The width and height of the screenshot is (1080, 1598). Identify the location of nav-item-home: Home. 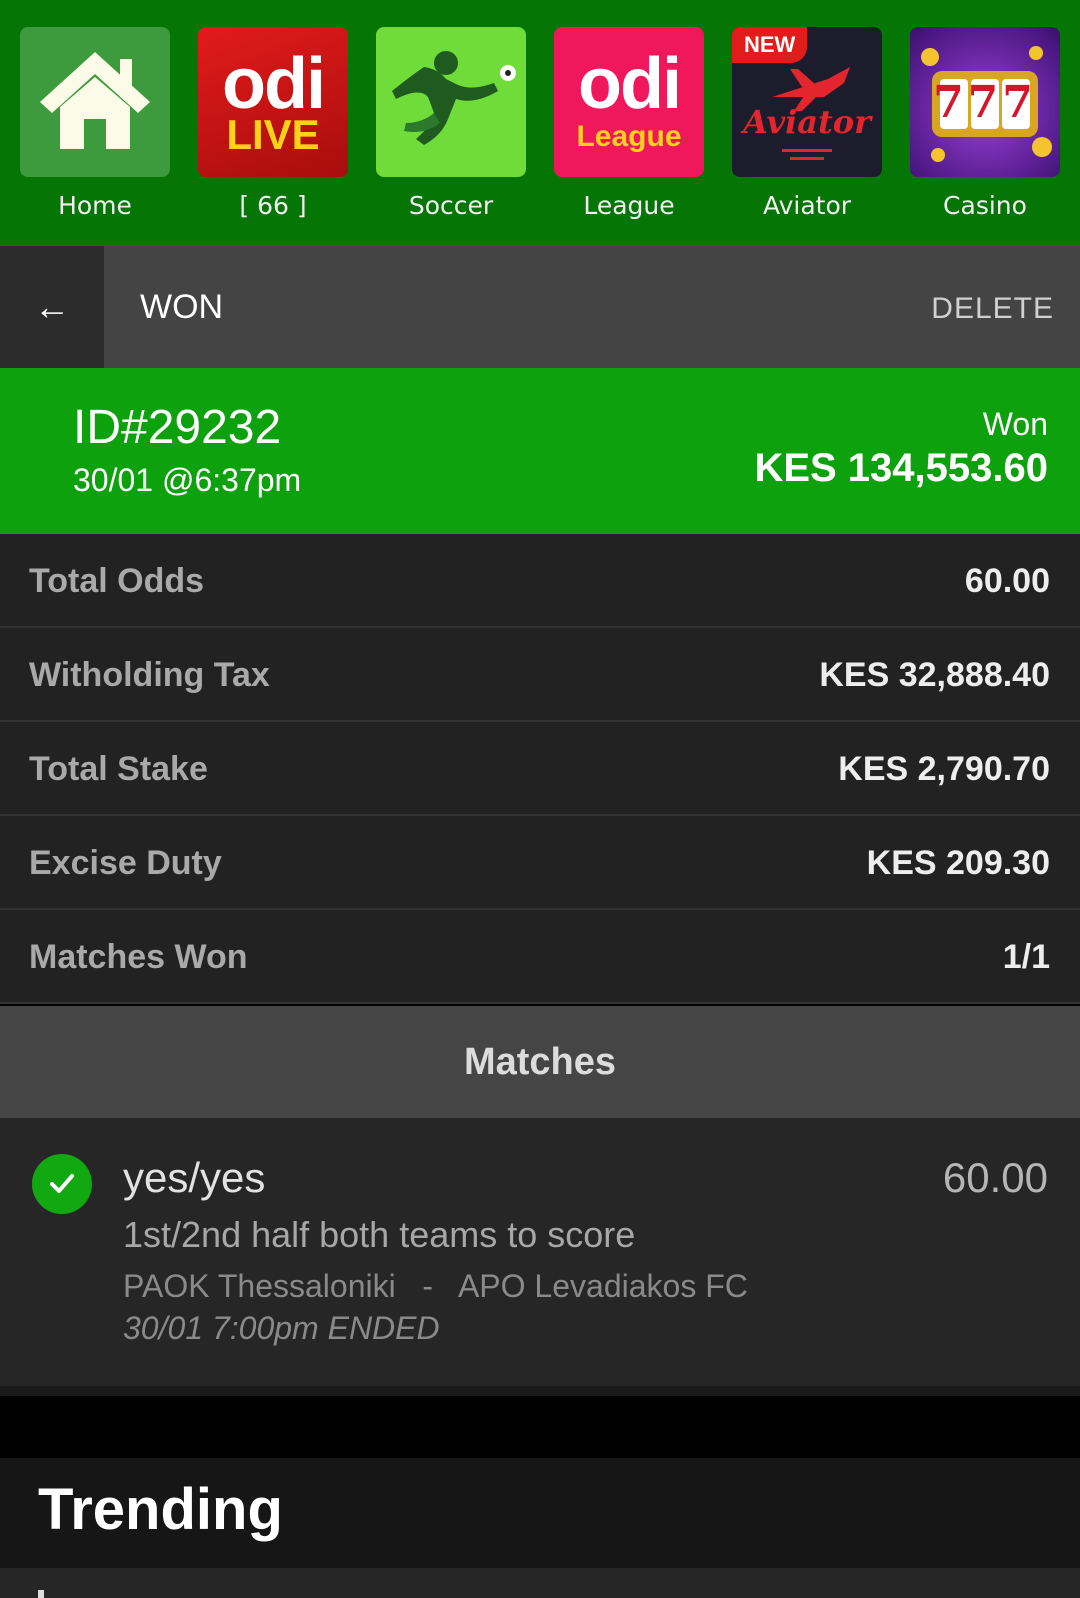
(95, 123).